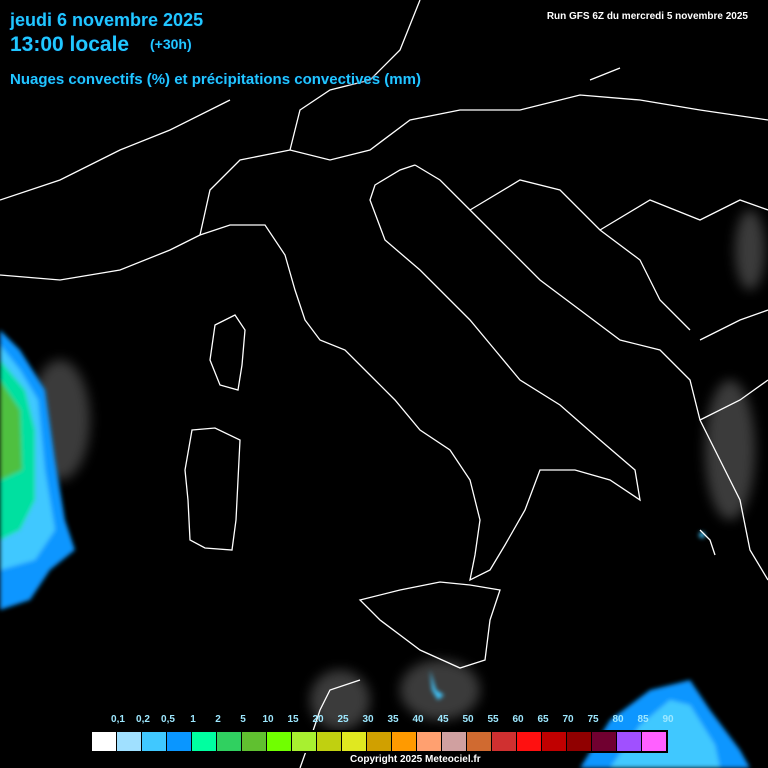 Image resolution: width=768 pixels, height=768 pixels. What do you see at coordinates (647, 16) in the screenshot?
I see `model-run-info: Run GFS 6Z du mercredi 5 novembre 2025` at bounding box center [647, 16].